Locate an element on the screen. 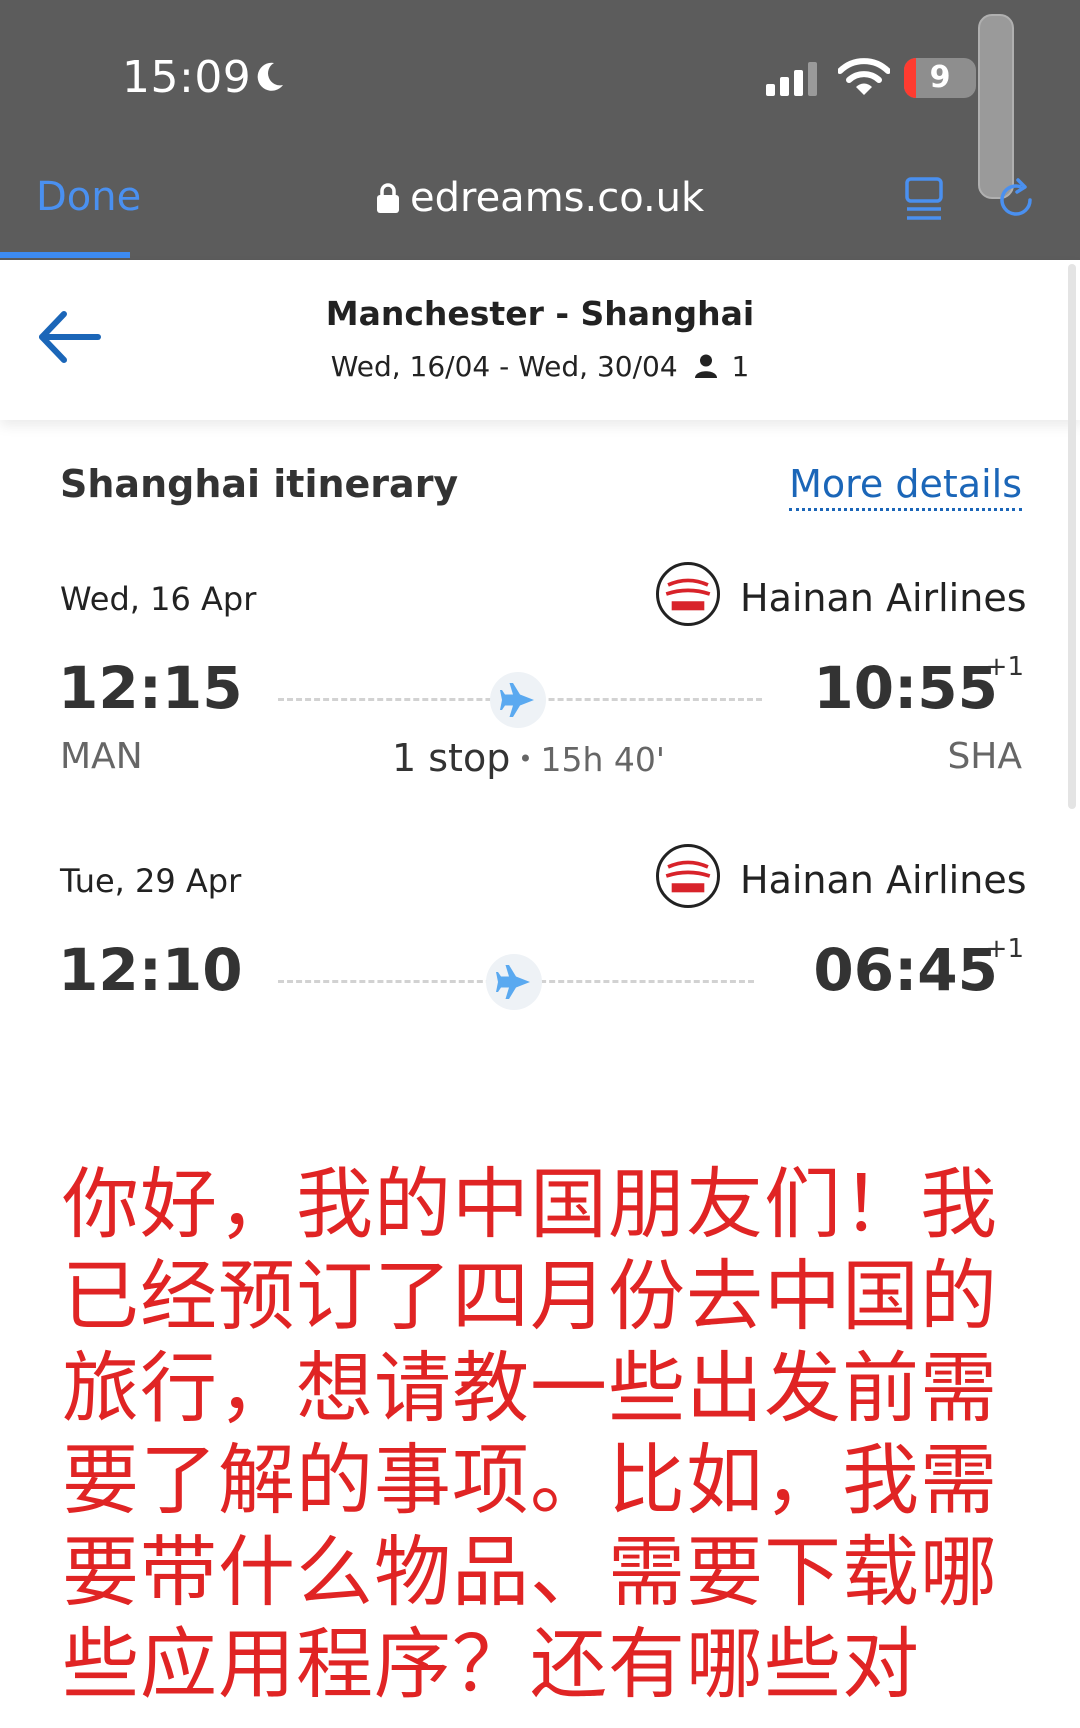 This screenshot has width=1080, height=1728. wifi-icon is located at coordinates (864, 76).